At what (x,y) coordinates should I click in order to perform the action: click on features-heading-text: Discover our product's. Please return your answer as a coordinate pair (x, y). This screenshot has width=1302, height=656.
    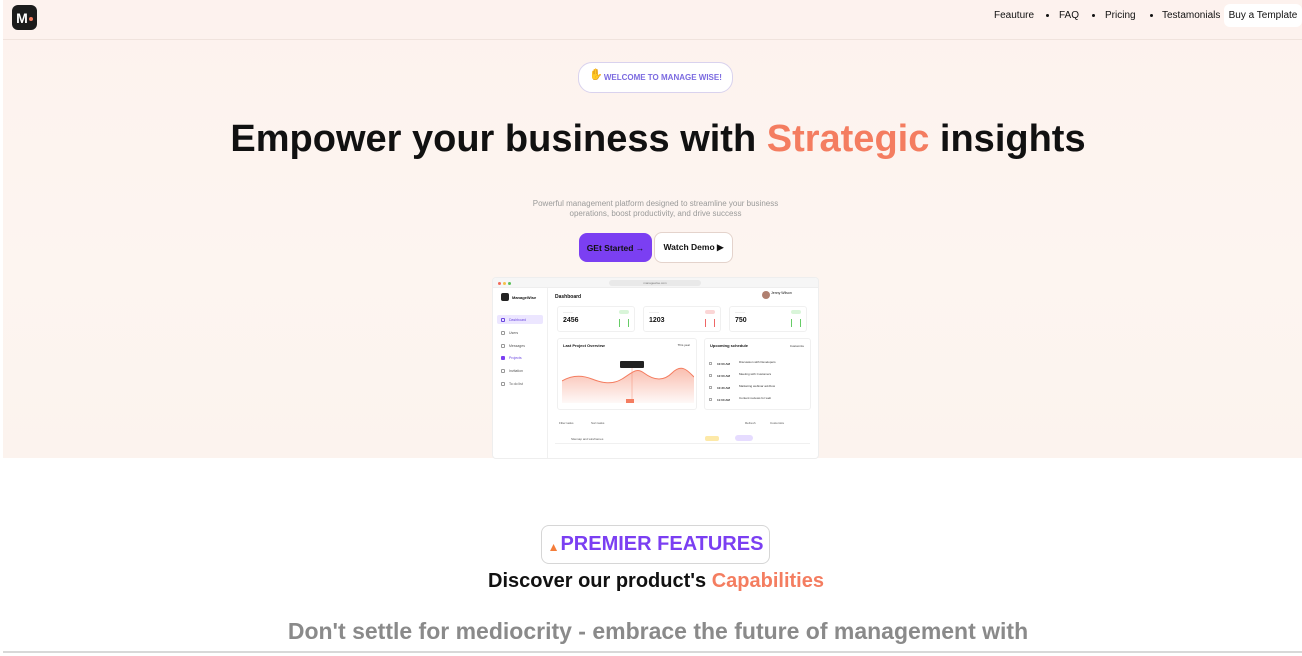
    Looking at the image, I should click on (600, 581).